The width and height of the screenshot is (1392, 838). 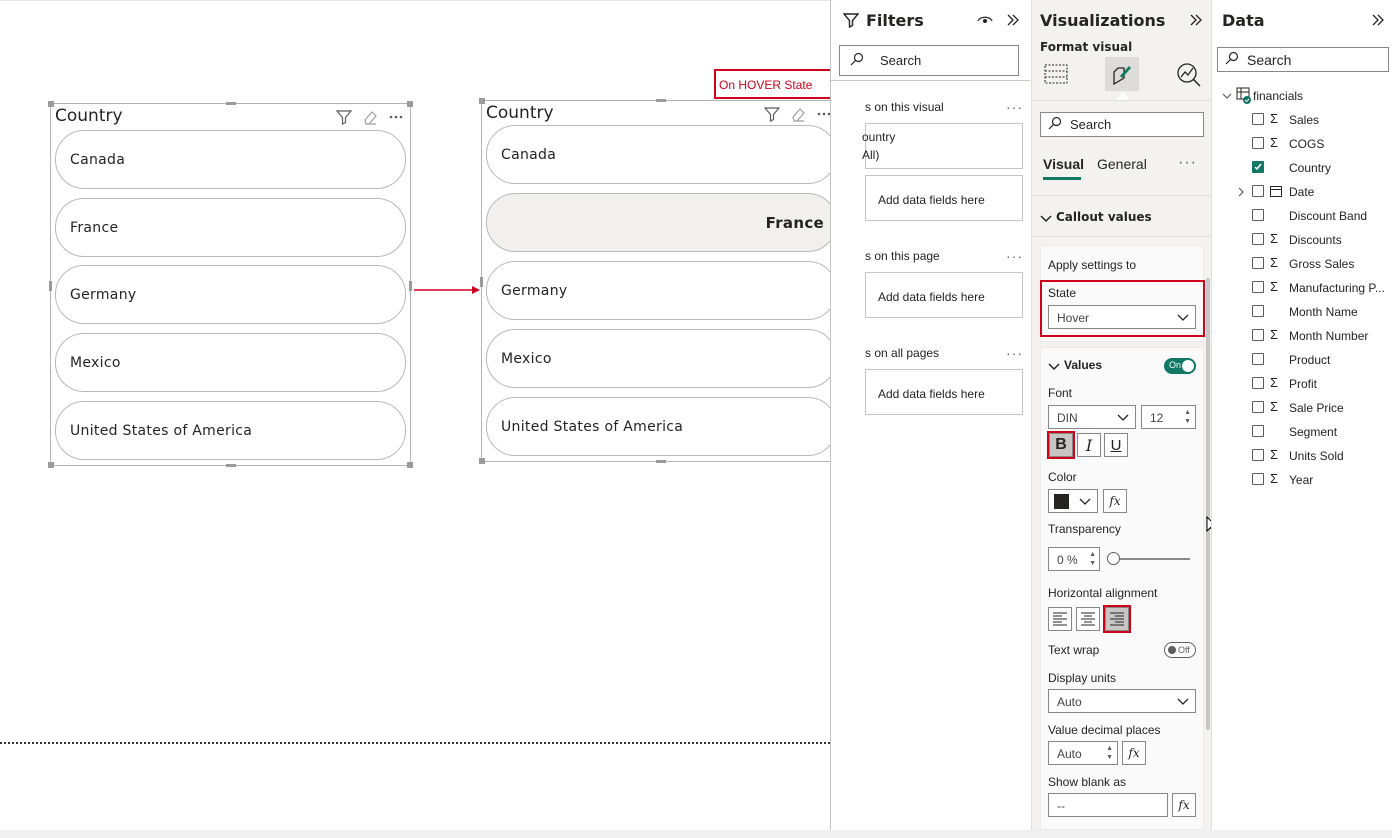 I want to click on values-header: Values, so click(x=1083, y=365).